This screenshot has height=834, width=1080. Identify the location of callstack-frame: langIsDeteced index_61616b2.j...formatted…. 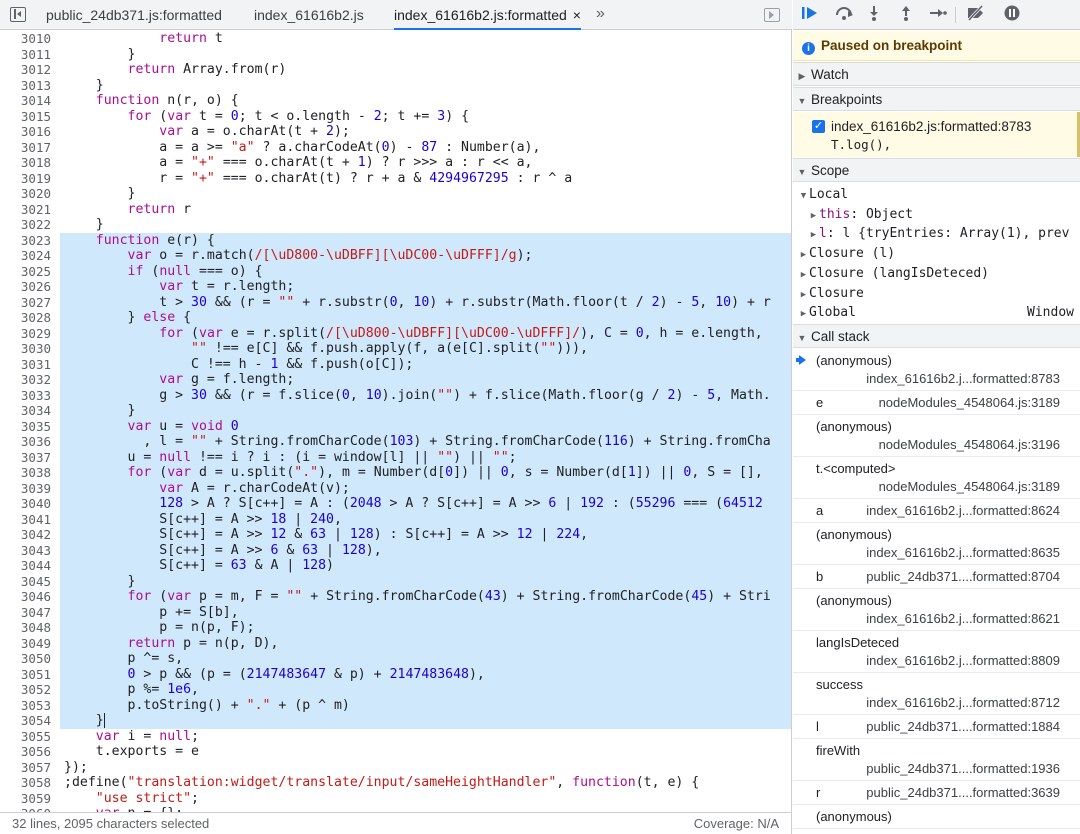
(936, 652).